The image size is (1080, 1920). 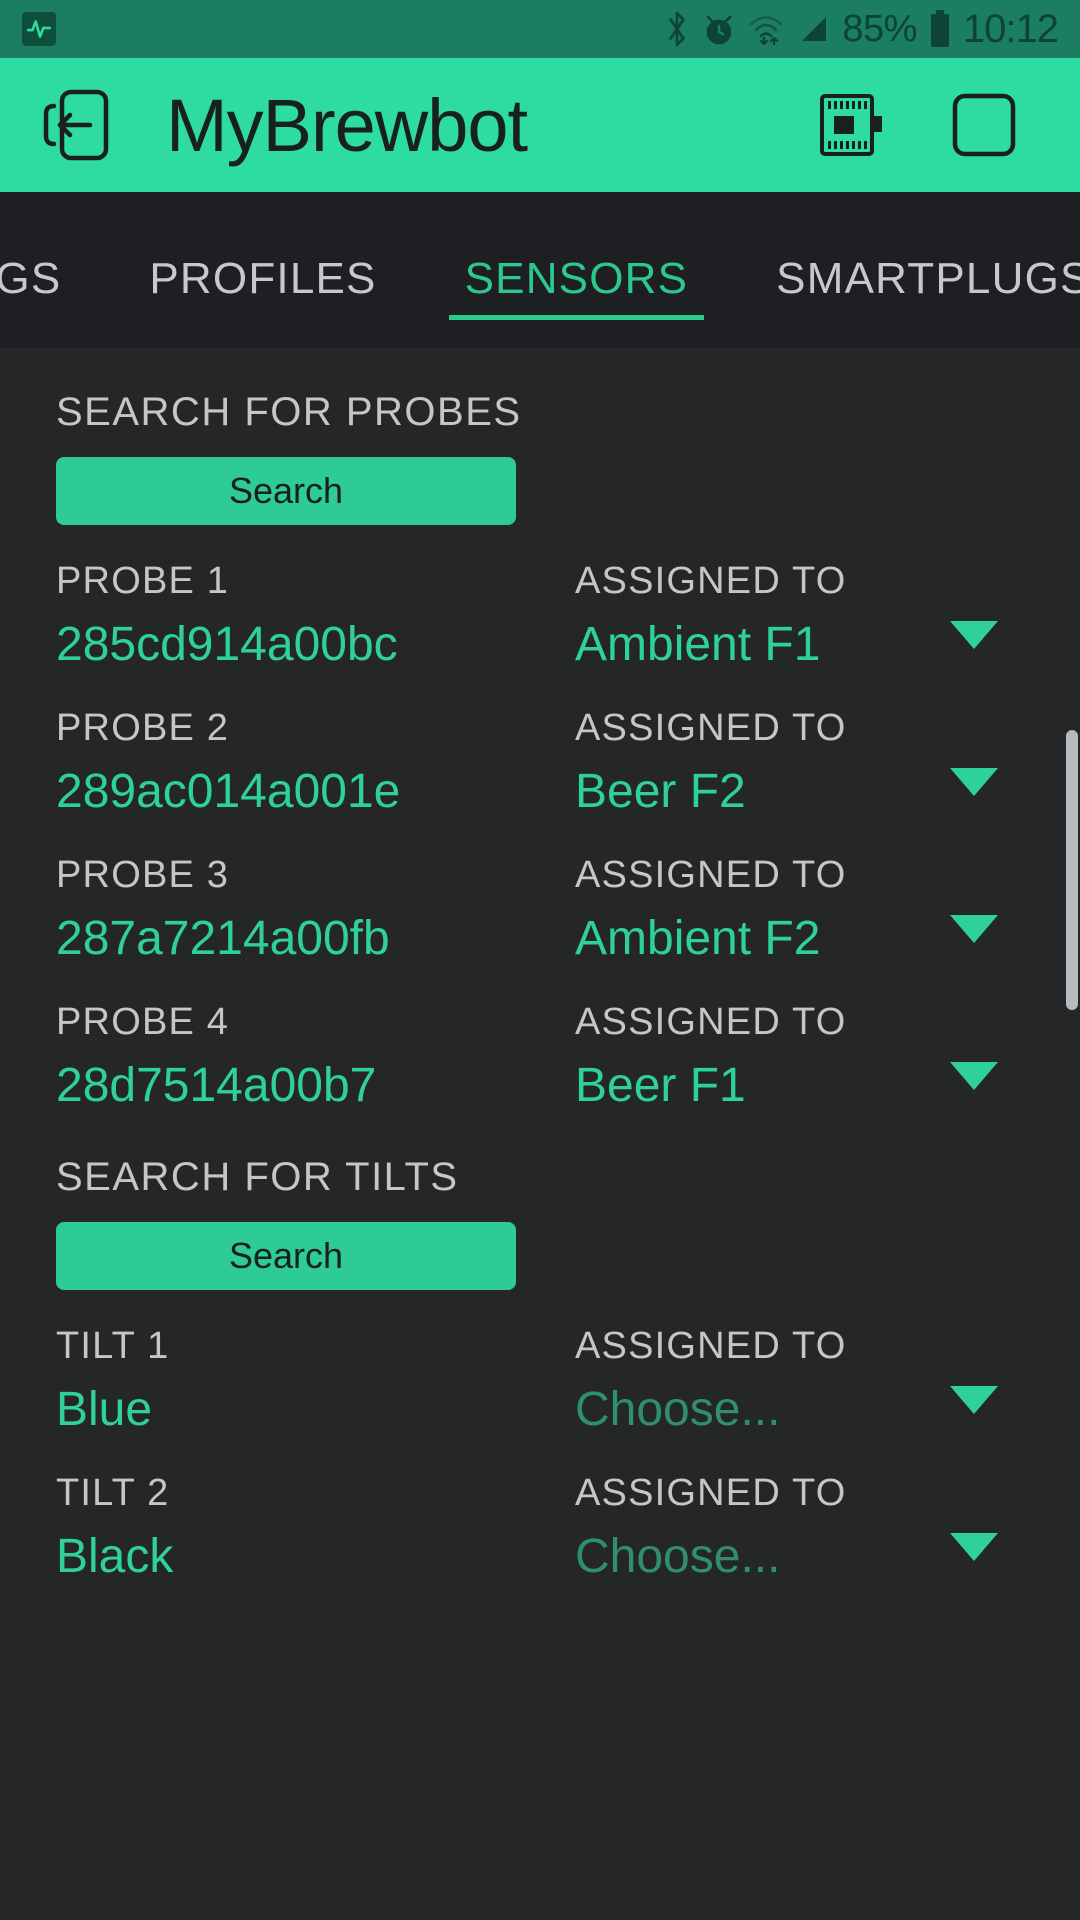 I want to click on app-bar-actions, so click(x=927, y=125).